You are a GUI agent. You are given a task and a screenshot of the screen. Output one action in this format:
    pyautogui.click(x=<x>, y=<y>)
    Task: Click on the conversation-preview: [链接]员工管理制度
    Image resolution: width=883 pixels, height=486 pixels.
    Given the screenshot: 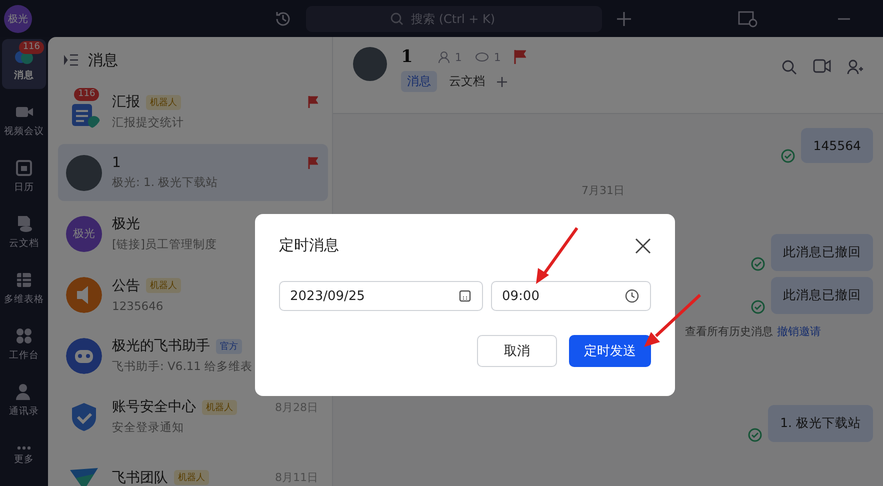 What is the action you would take?
    pyautogui.click(x=164, y=244)
    